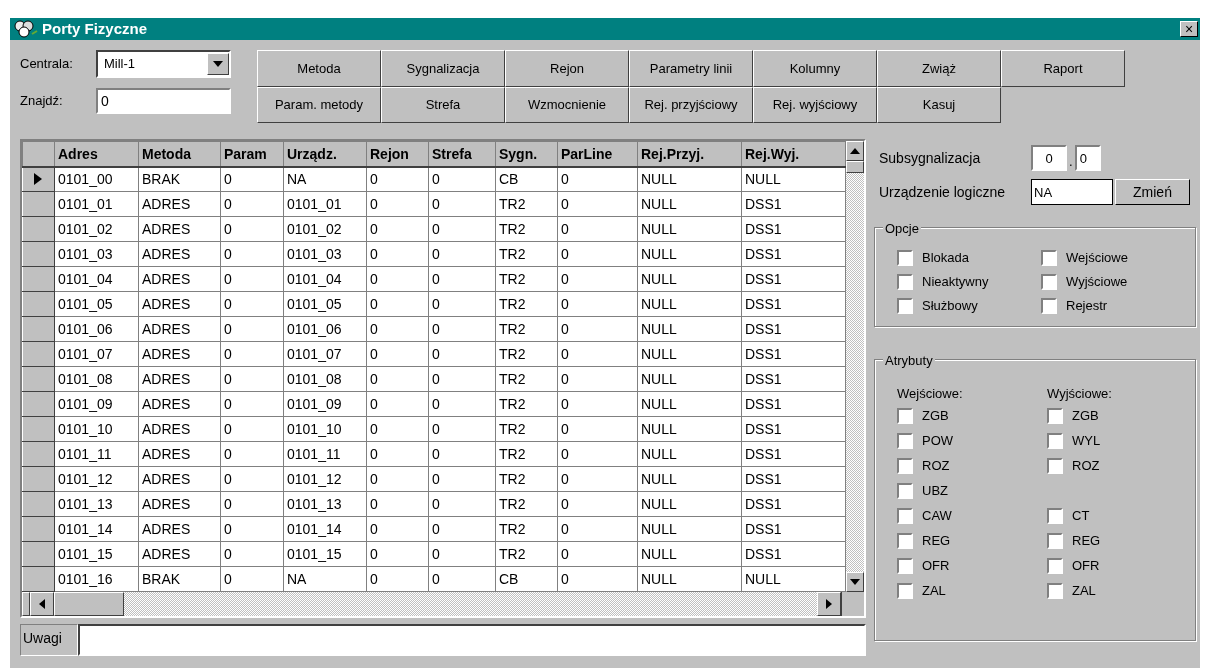 The height and width of the screenshot is (668, 1205). Describe the element at coordinates (325, 504) in the screenshot. I see `table-cell: 0101_13` at that location.